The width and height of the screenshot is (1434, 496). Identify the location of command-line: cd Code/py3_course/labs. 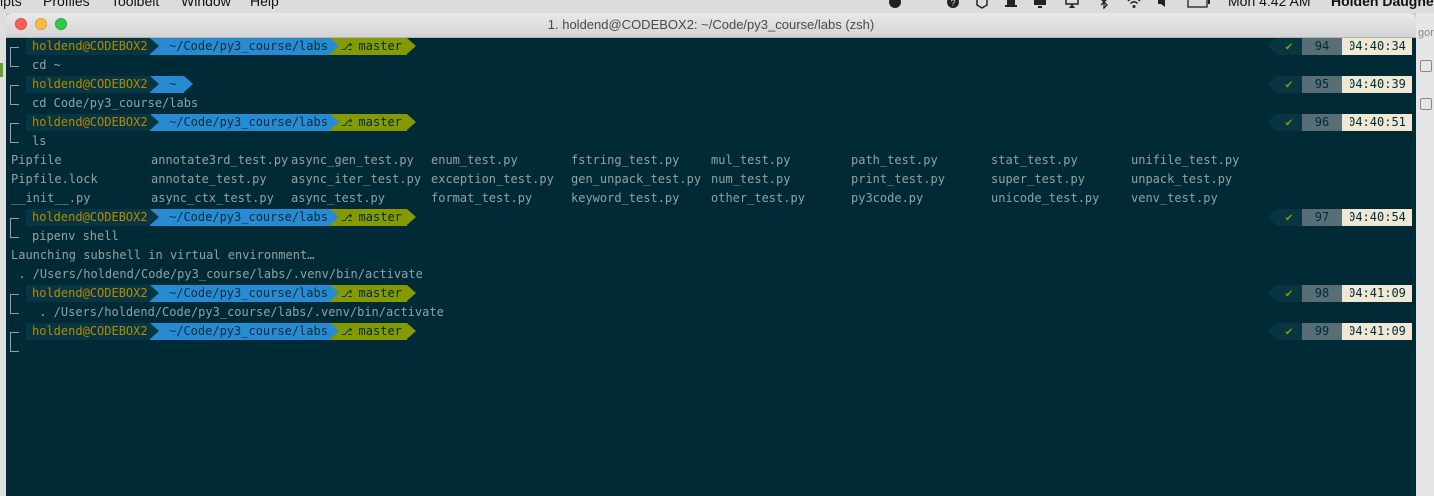
(711, 103).